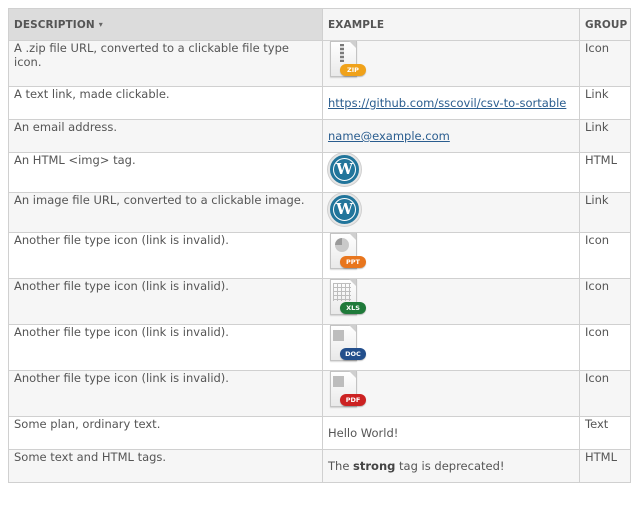 The height and width of the screenshot is (527, 639). What do you see at coordinates (353, 308) in the screenshot?
I see `file-type-badge: XLS` at bounding box center [353, 308].